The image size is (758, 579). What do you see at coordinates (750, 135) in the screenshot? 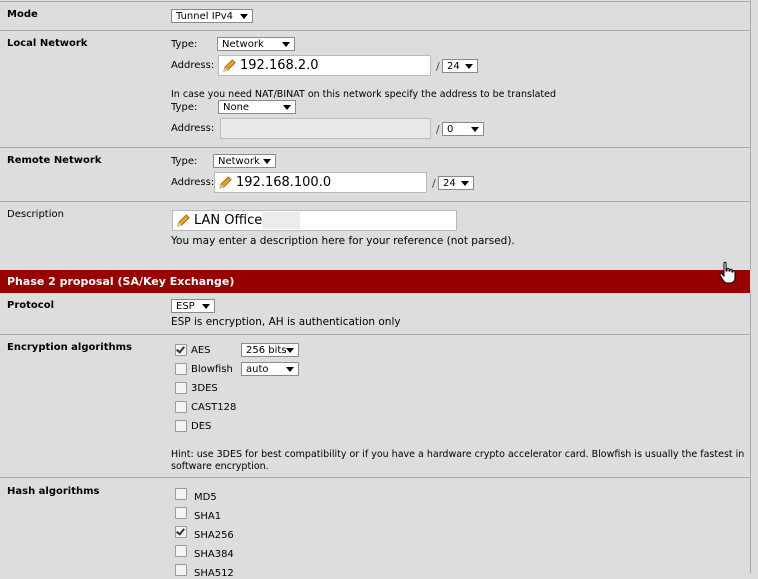
I see `right-border` at bounding box center [750, 135].